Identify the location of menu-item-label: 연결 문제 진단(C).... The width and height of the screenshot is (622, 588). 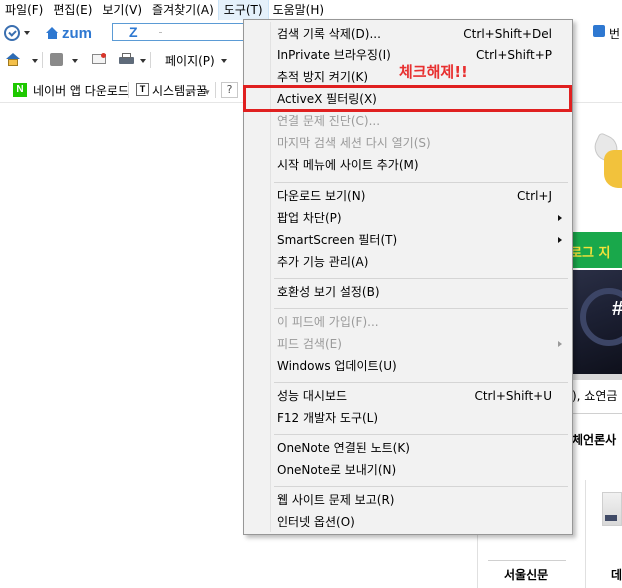
(329, 121).